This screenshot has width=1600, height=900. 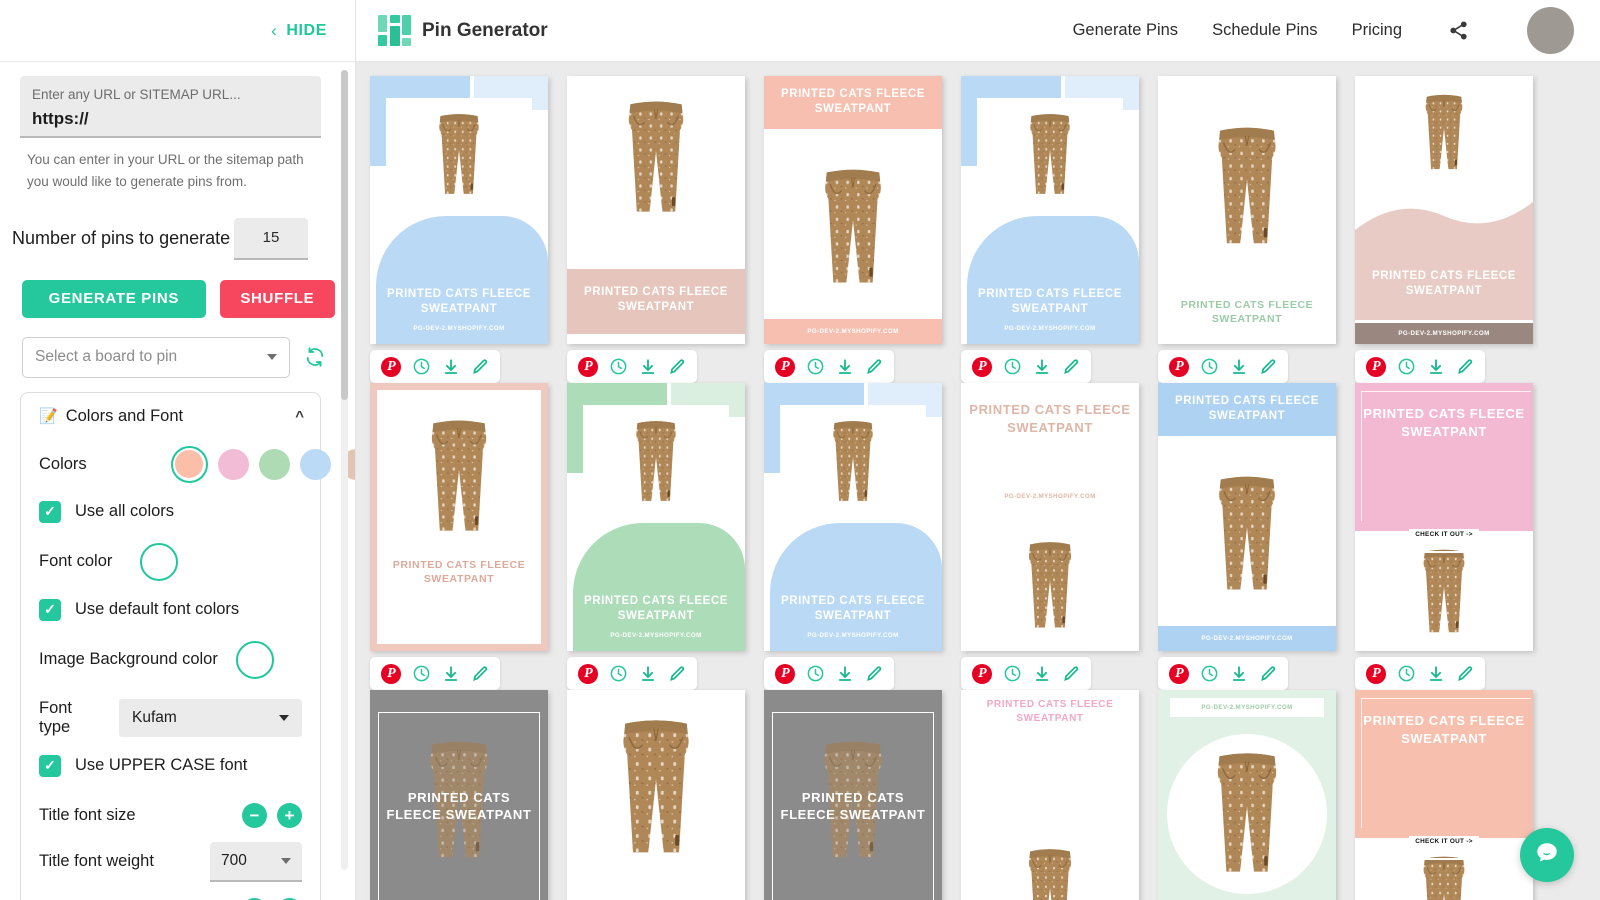 I want to click on chevron-up-icon: ^, so click(x=299, y=416).